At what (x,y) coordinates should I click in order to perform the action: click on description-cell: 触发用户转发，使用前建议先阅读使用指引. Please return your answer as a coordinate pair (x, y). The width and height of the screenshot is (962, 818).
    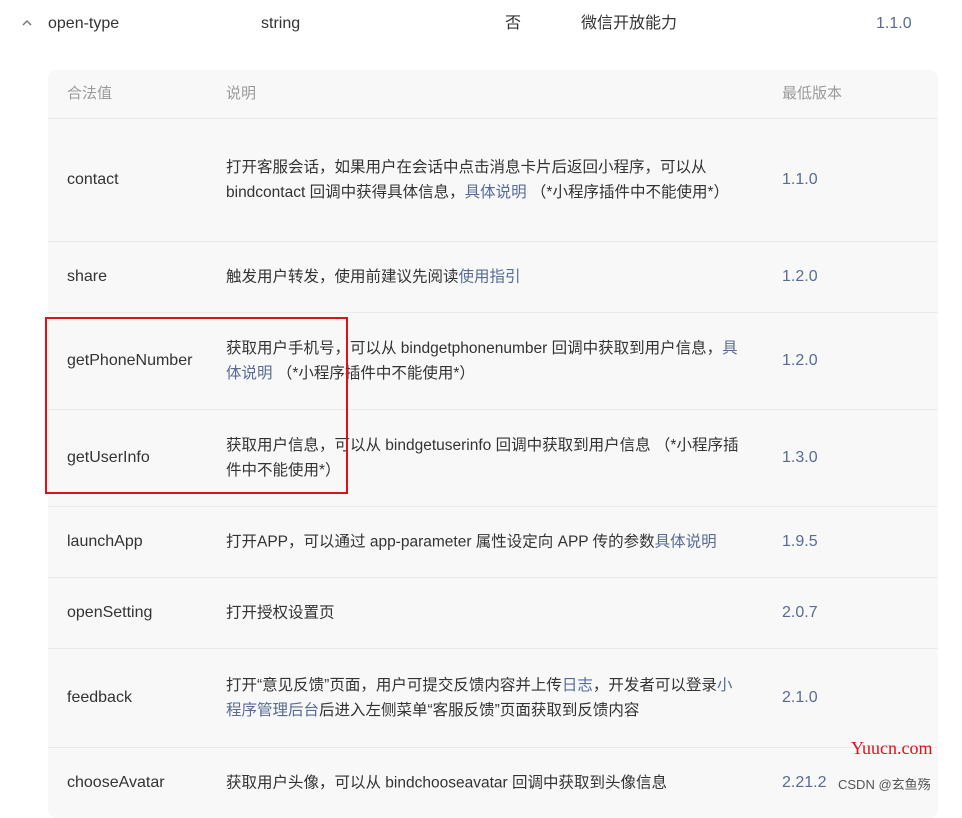
    Looking at the image, I should click on (486, 277).